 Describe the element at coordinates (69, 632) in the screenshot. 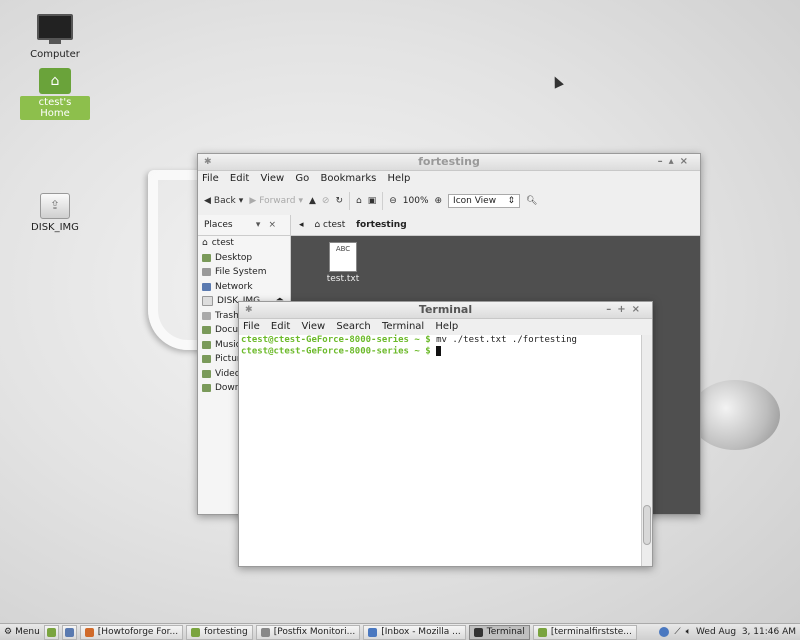

I see `file-manager-launcher` at that location.